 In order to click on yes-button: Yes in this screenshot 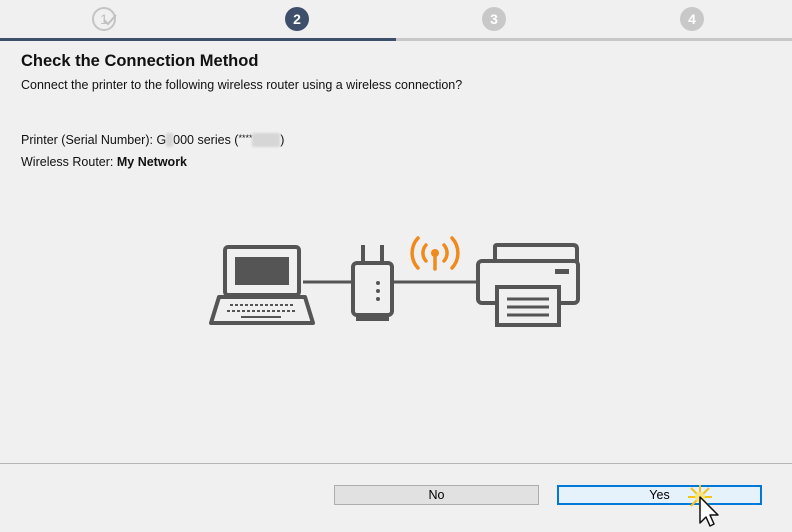, I will do `click(659, 495)`.